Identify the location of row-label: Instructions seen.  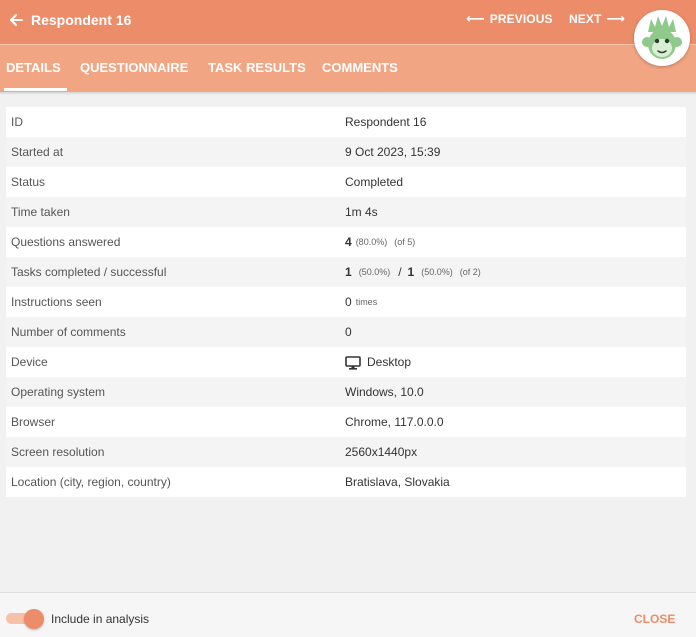
(56, 302).